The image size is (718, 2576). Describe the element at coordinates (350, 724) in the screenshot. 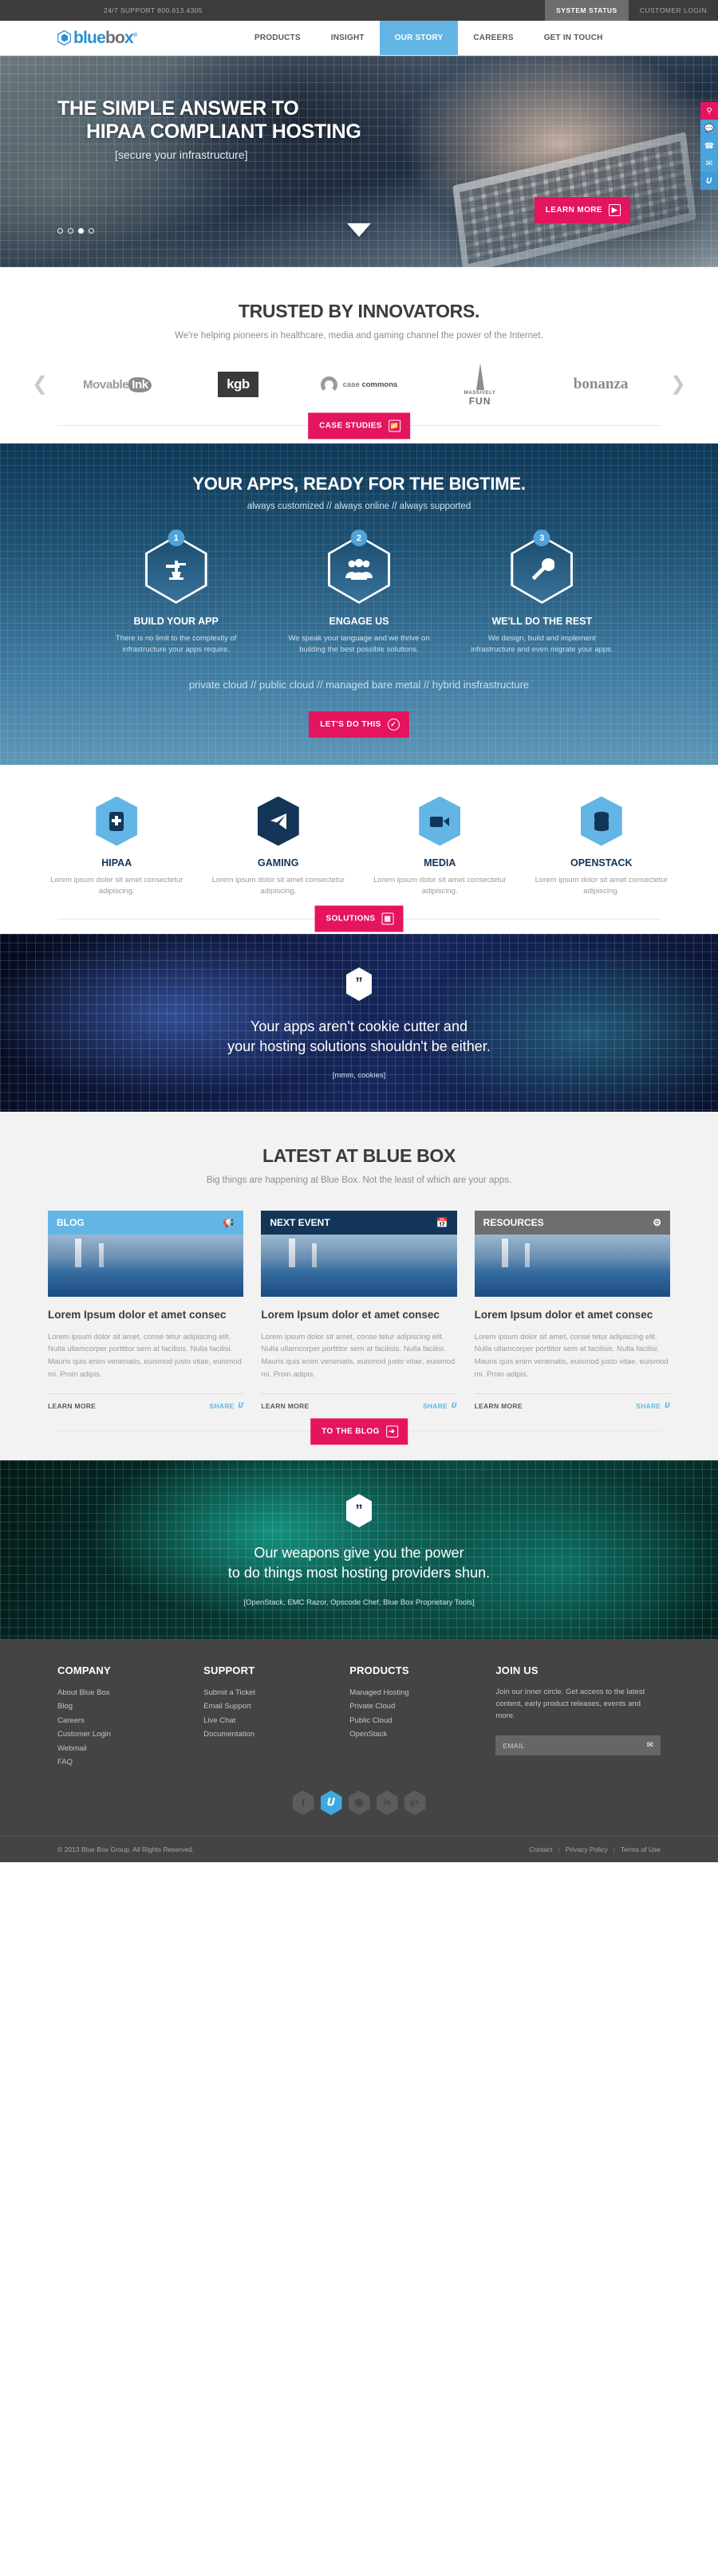

I see `lets-do-this-label: LET'S DO THIS` at that location.